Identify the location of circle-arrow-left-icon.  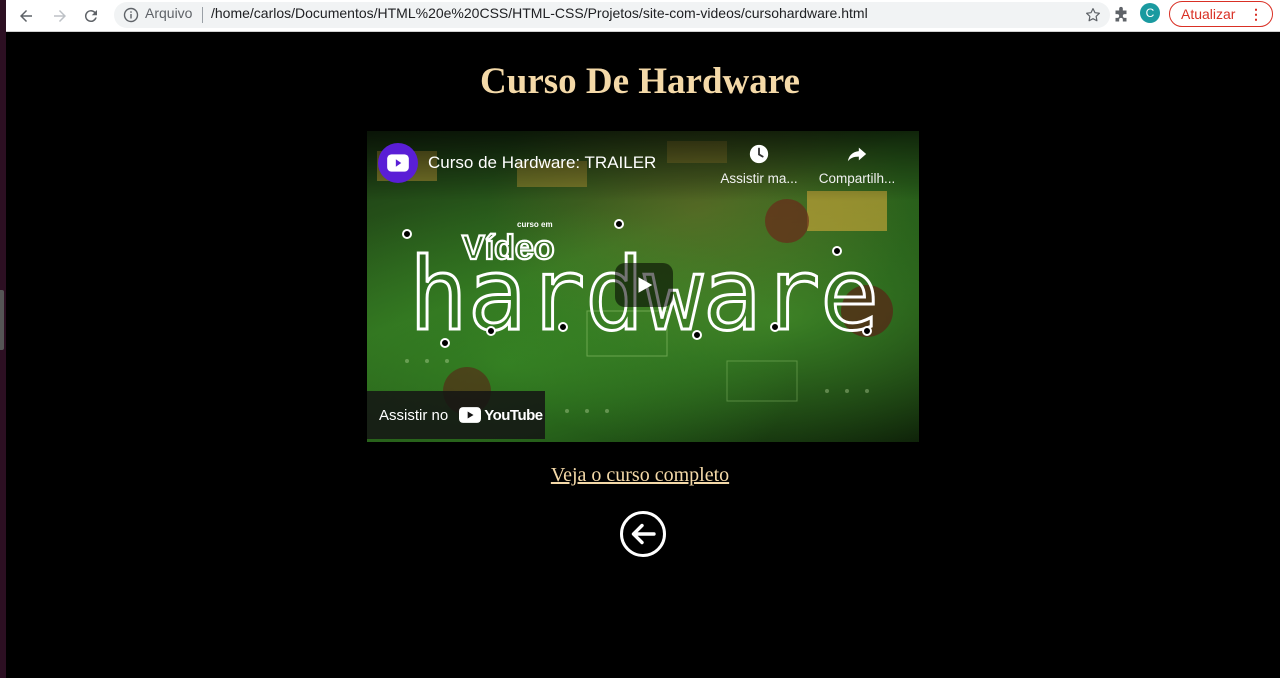
(643, 534).